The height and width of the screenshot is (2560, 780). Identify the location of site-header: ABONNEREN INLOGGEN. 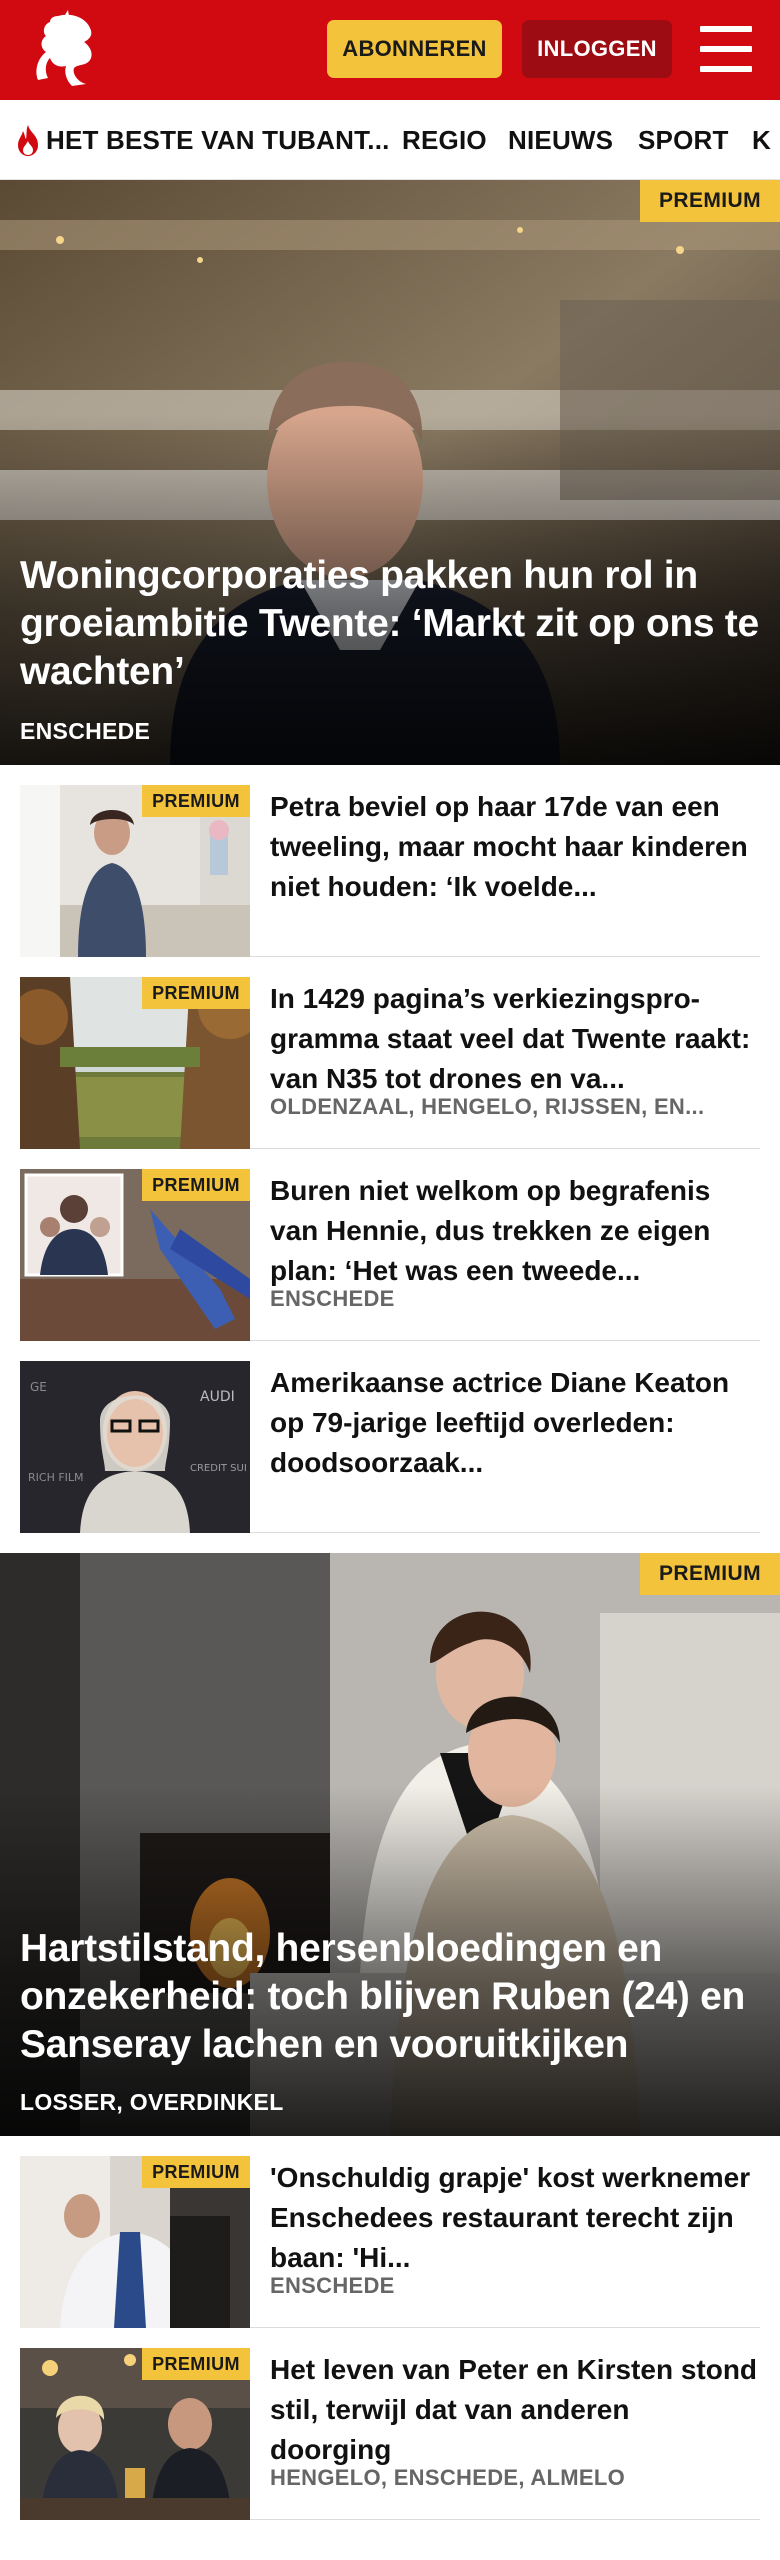
(390, 50).